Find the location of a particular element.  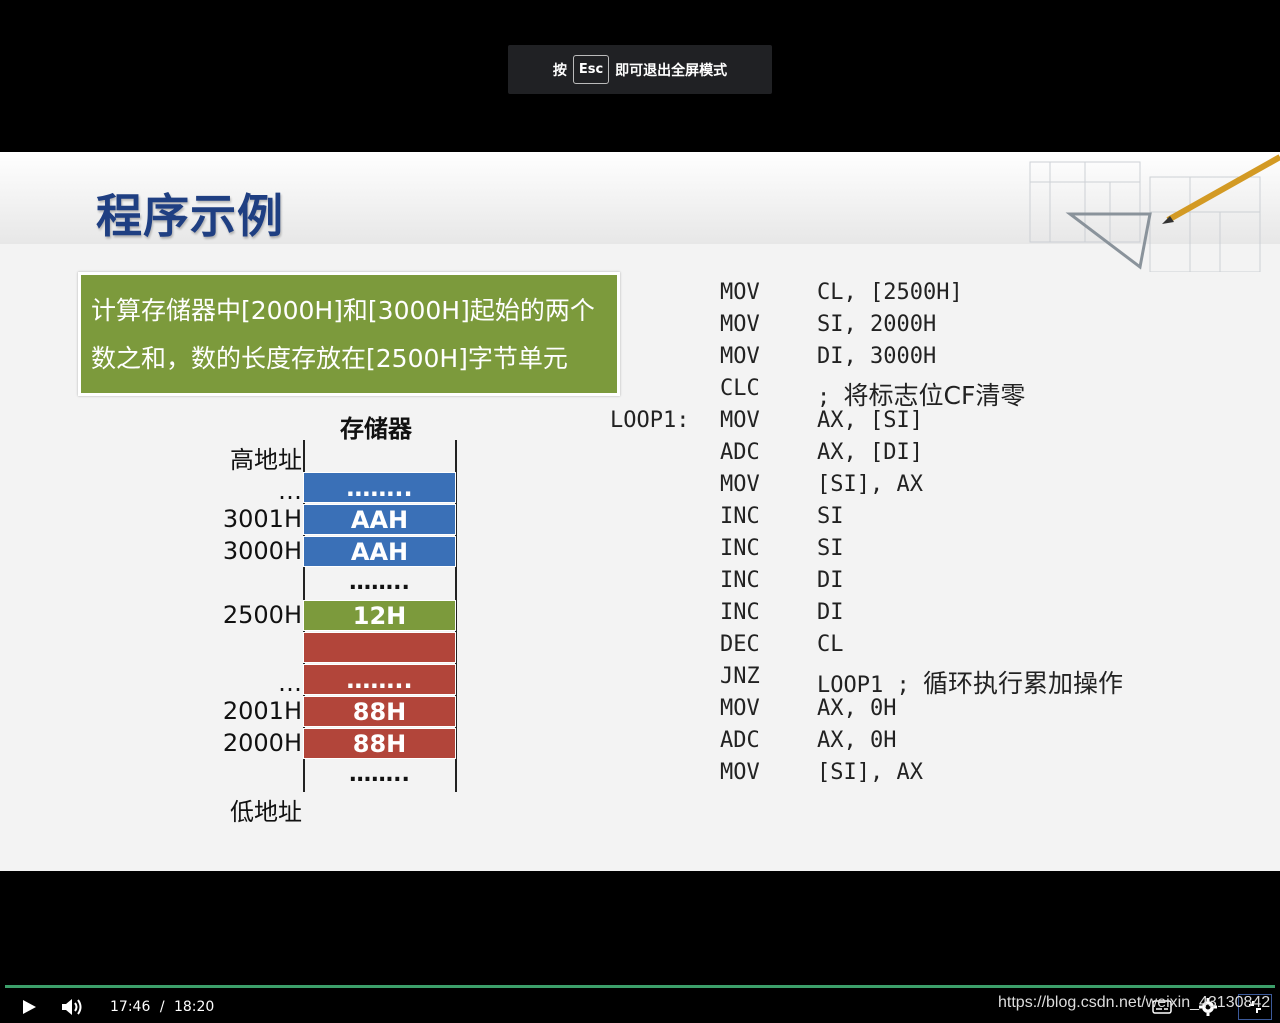

memory-cell-empty-red is located at coordinates (379, 647).